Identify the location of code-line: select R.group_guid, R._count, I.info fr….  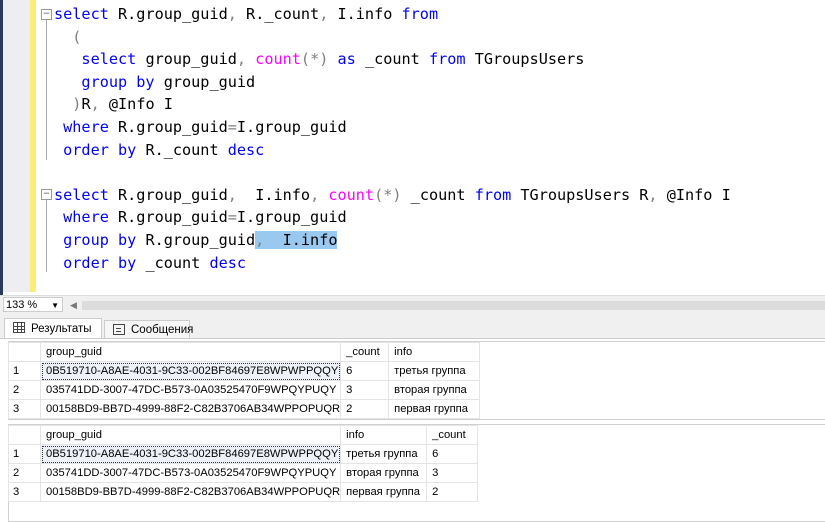
(392, 14).